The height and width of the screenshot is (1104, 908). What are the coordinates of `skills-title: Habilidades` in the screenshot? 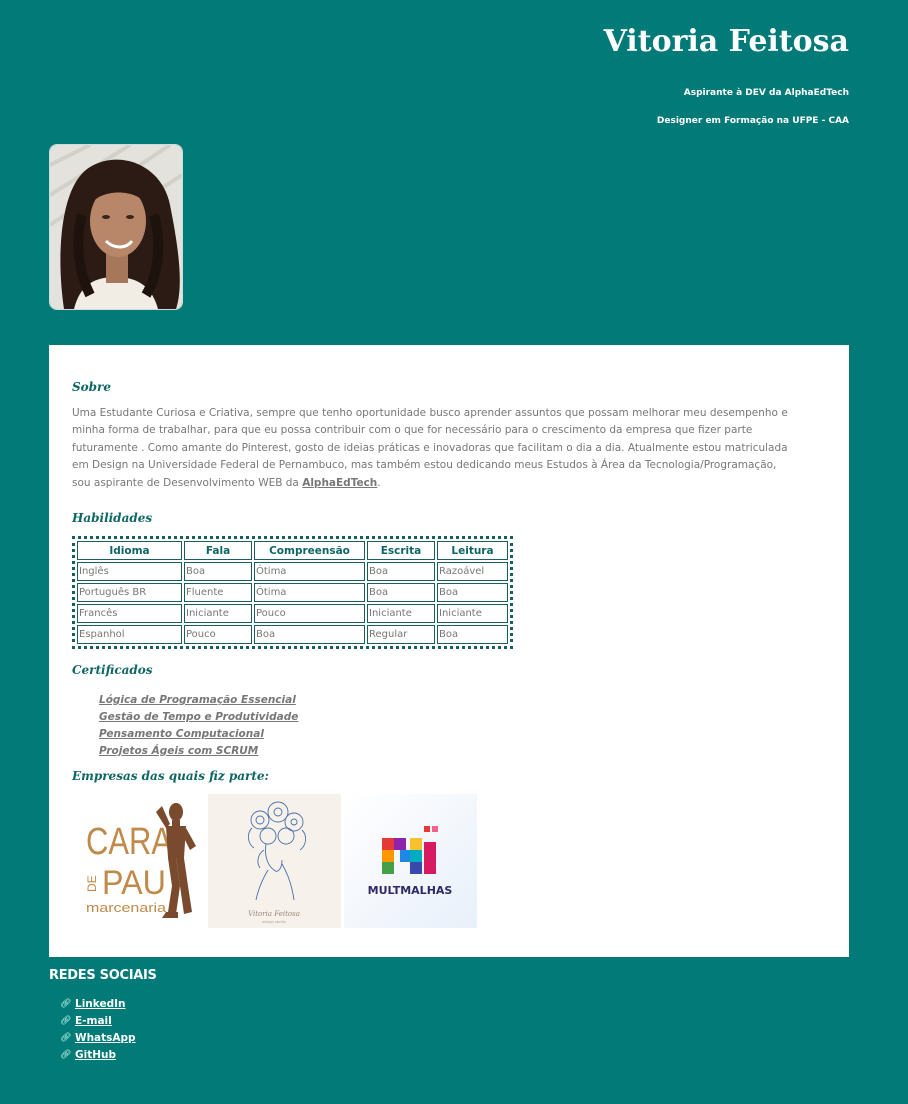 It's located at (112, 518).